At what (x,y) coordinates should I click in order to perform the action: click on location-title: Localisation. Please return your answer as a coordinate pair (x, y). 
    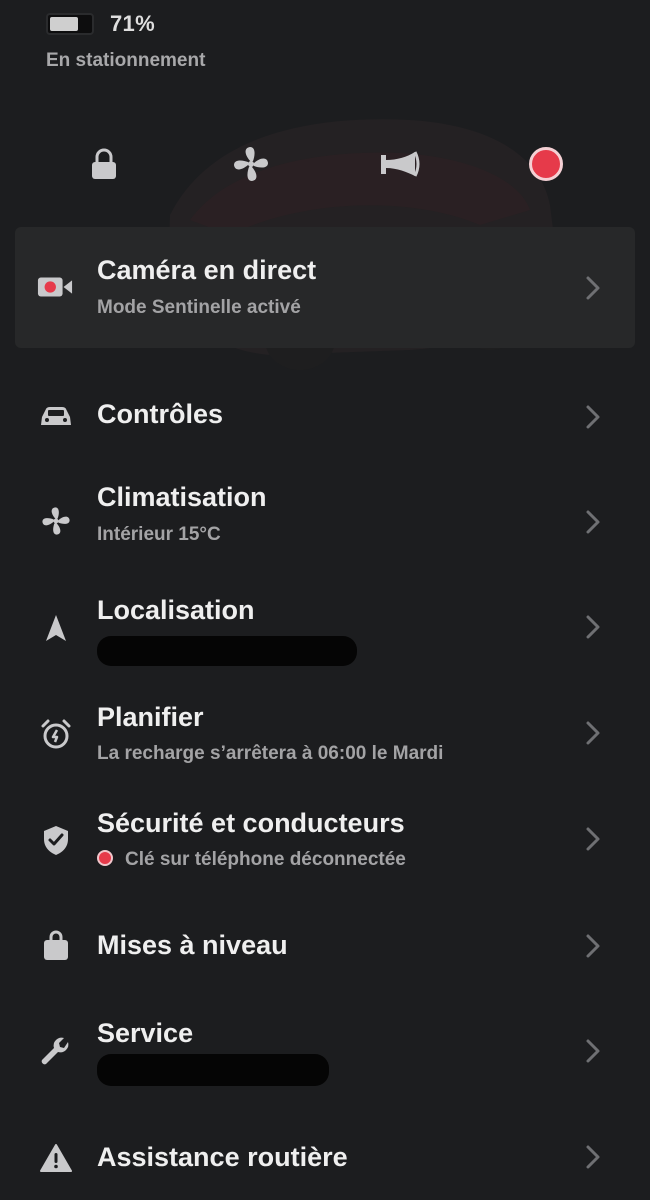
    Looking at the image, I should click on (176, 610).